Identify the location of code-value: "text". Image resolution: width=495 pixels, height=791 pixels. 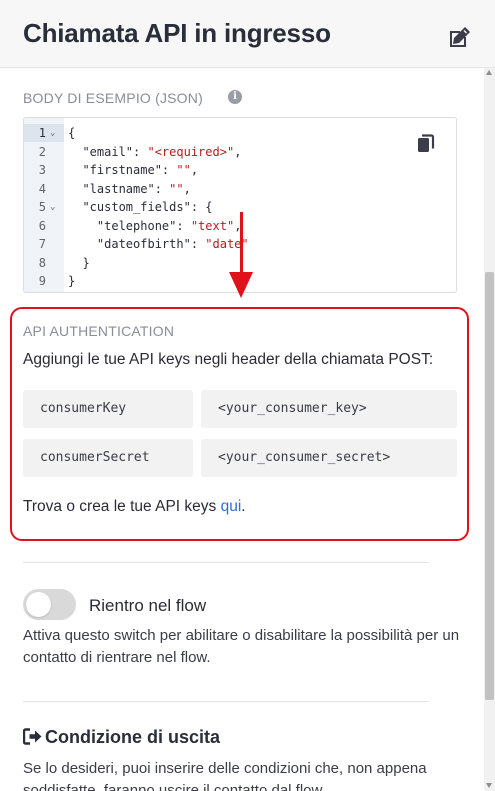
(212, 225).